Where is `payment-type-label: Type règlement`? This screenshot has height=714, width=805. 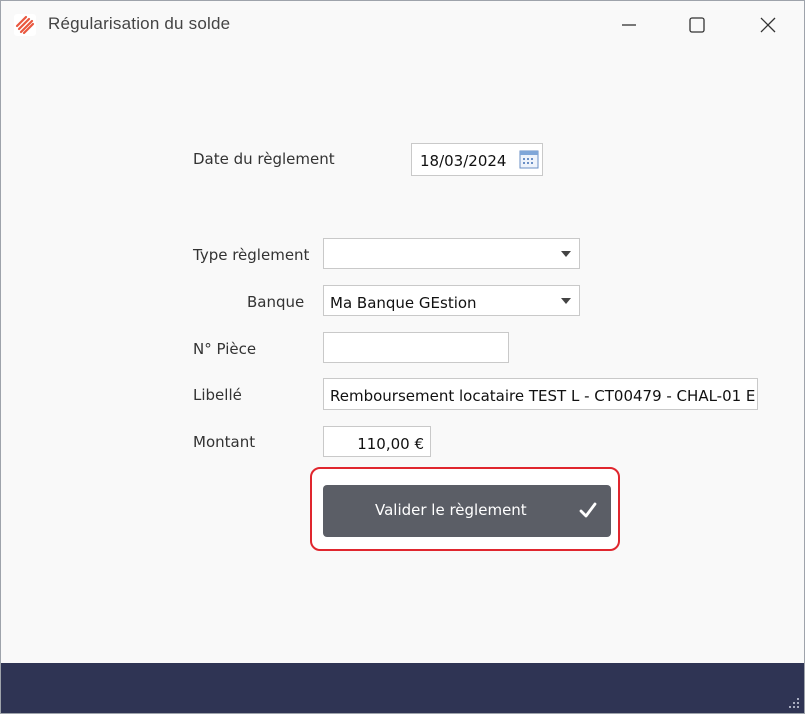
payment-type-label: Type règlement is located at coordinates (251, 255).